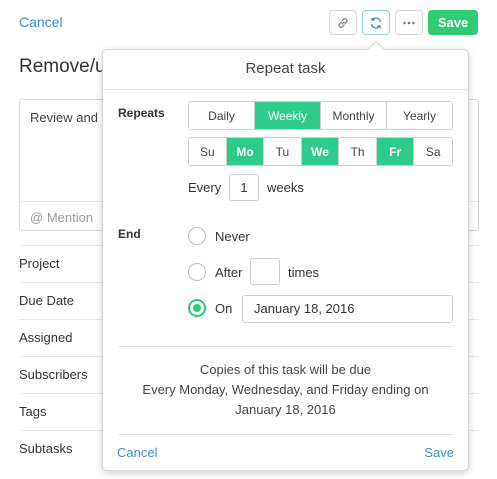 The width and height of the screenshot is (497, 479). What do you see at coordinates (129, 234) in the screenshot?
I see `end-label: End` at bounding box center [129, 234].